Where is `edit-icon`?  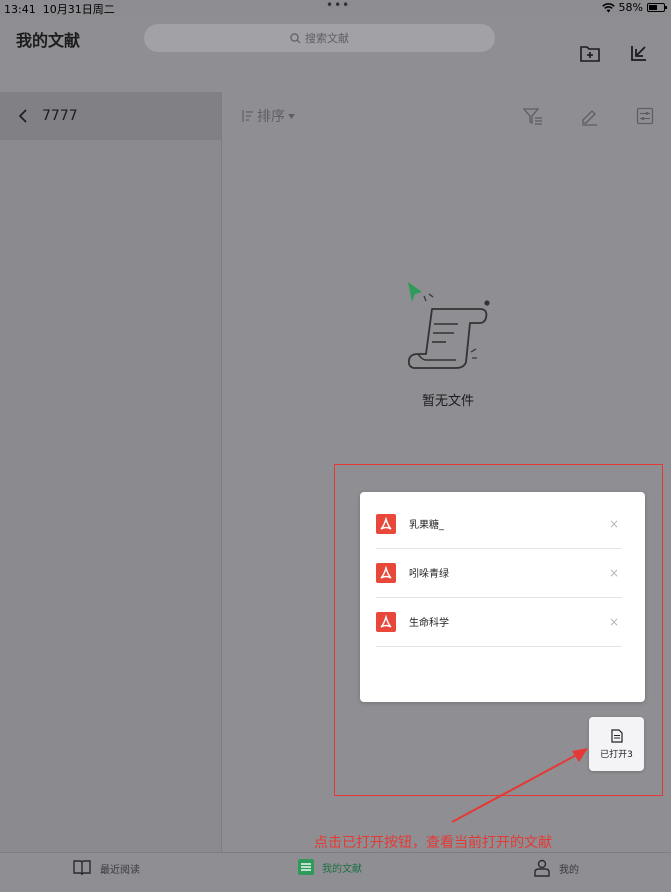 edit-icon is located at coordinates (589, 118).